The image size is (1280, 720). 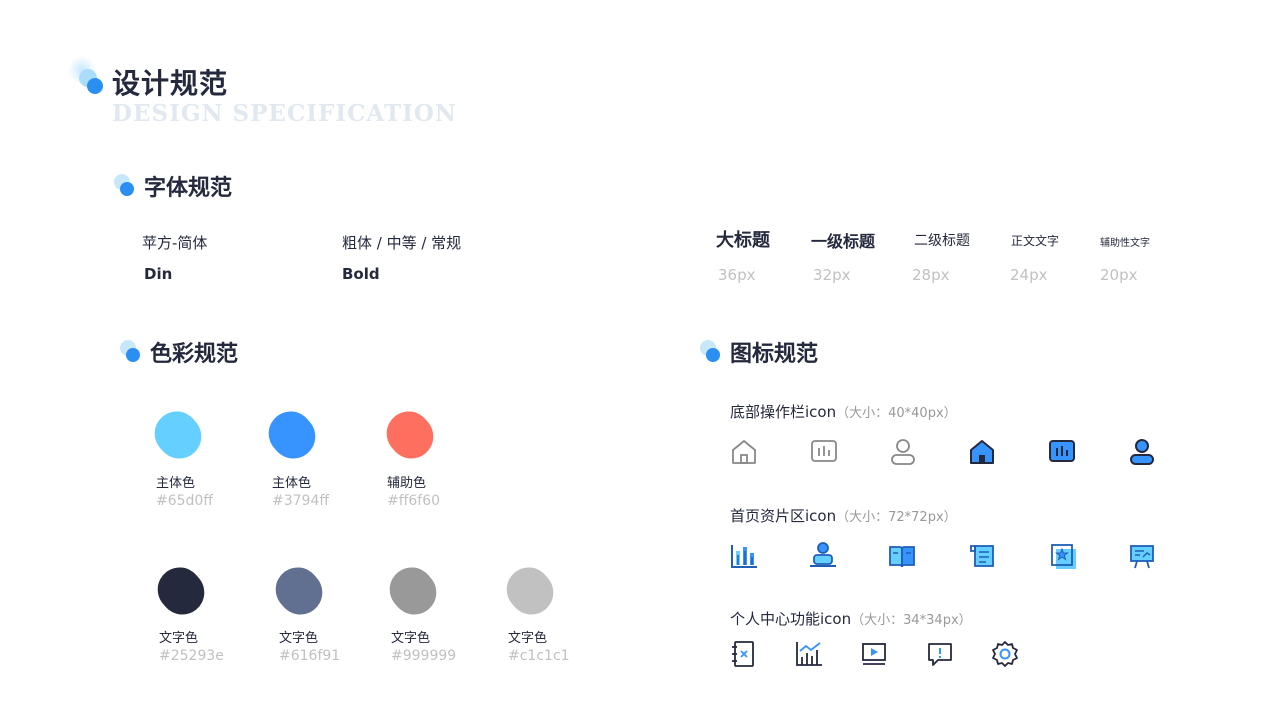 I want to click on color-section-heading: 色彩规范, so click(x=178, y=352).